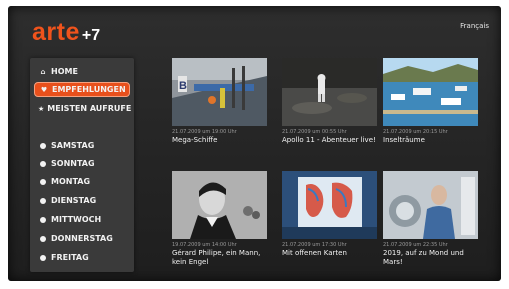 The height and width of the screenshot is (289, 509). I want to click on sidebar-item-mittwoch: MITTWOCH, so click(82, 219).